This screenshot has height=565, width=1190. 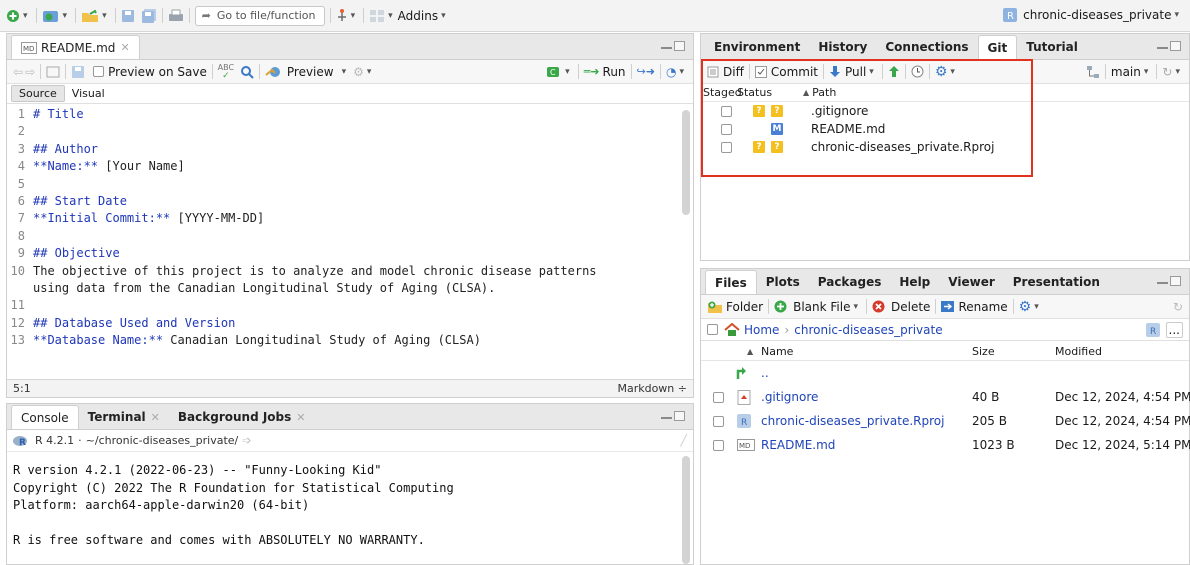 I want to click on show-in-window-icon, so click(x=53, y=72).